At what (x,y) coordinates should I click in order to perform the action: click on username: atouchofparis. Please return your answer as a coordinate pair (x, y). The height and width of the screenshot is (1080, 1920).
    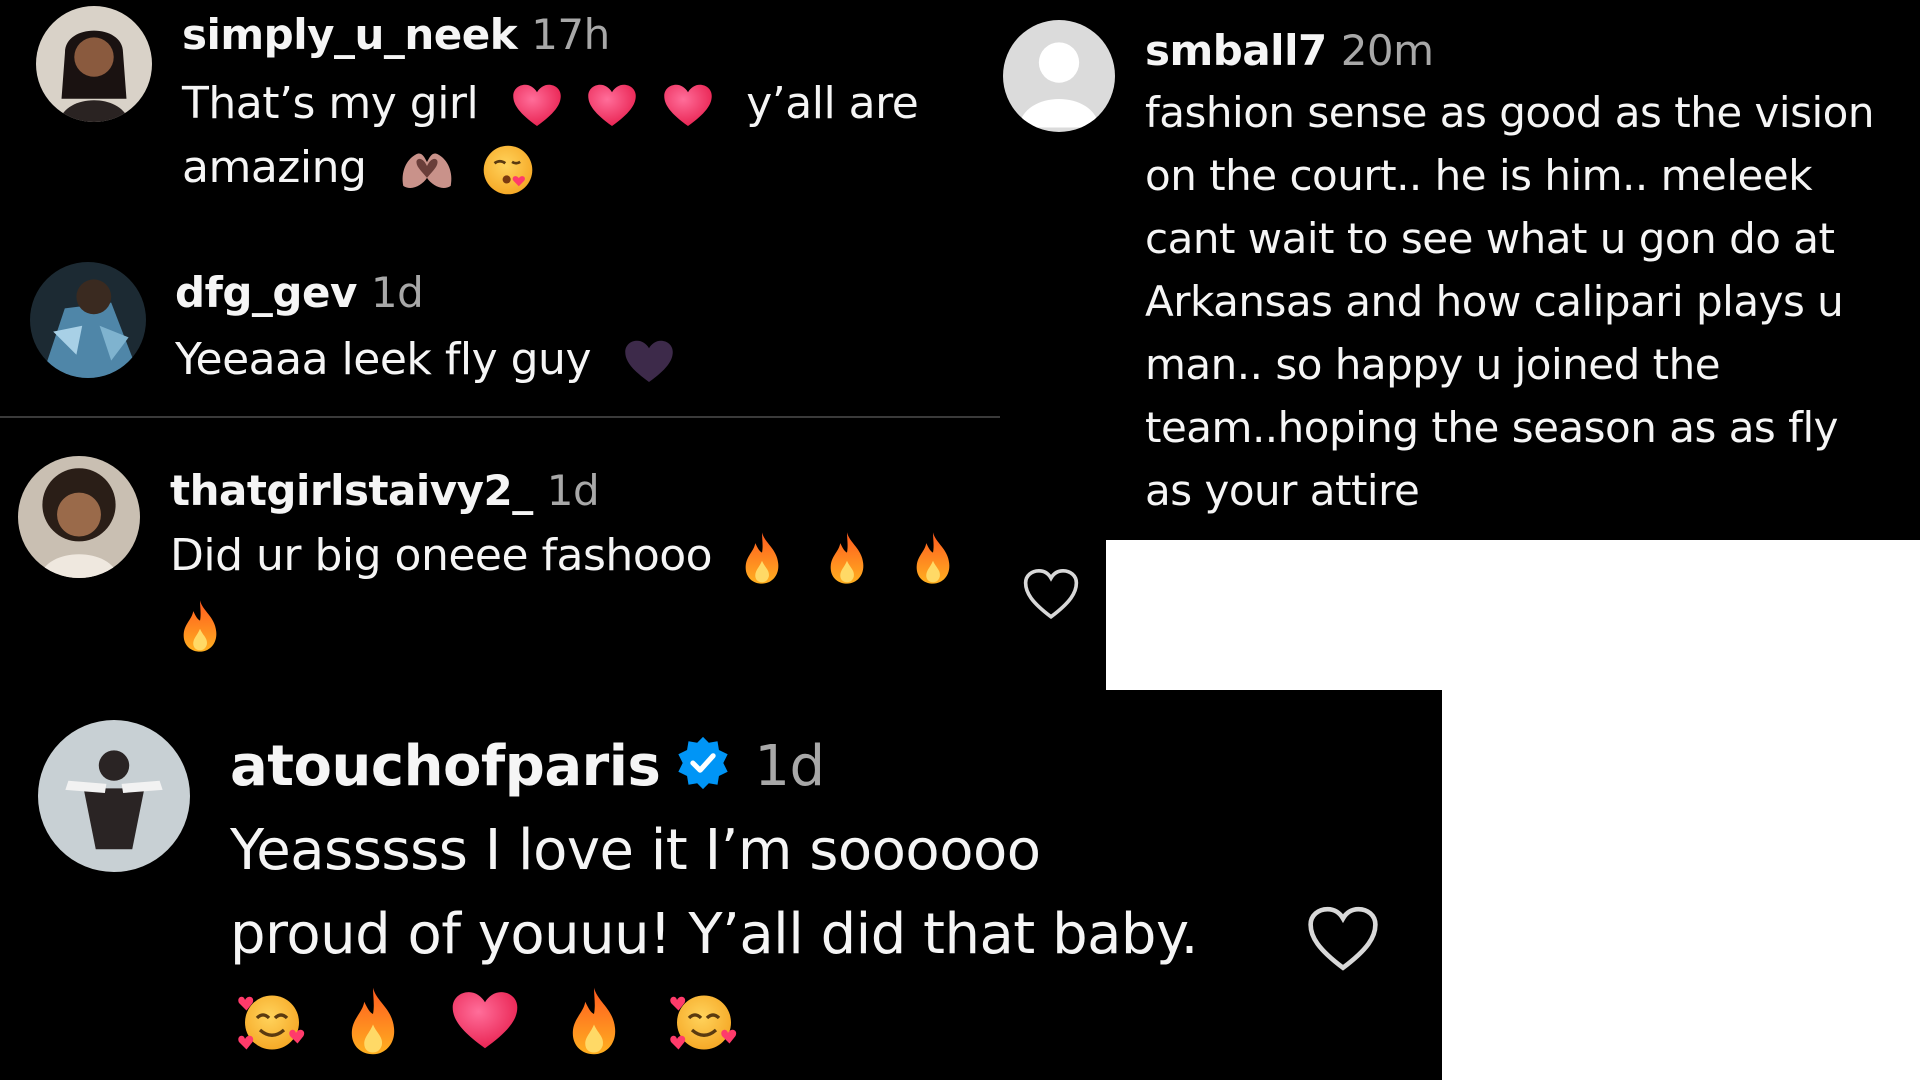
    Looking at the image, I should click on (445, 766).